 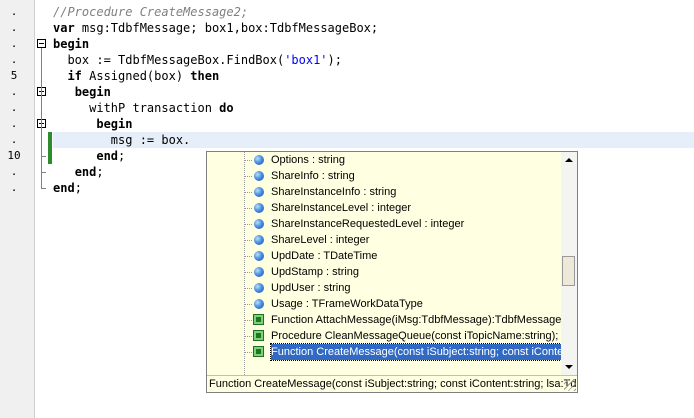 What do you see at coordinates (334, 60) in the screenshot?
I see `code-token: );` at bounding box center [334, 60].